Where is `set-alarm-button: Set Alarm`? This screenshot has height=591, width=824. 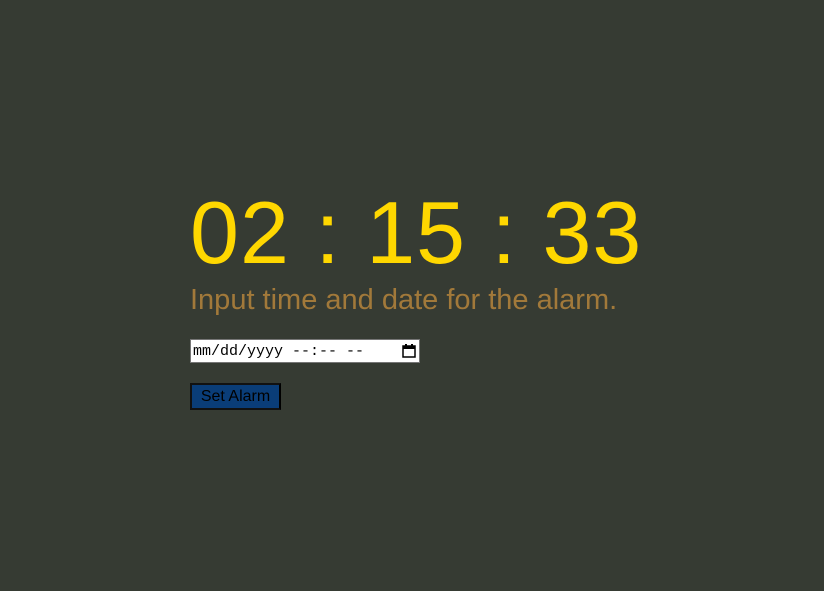 set-alarm-button: Set Alarm is located at coordinates (235, 396).